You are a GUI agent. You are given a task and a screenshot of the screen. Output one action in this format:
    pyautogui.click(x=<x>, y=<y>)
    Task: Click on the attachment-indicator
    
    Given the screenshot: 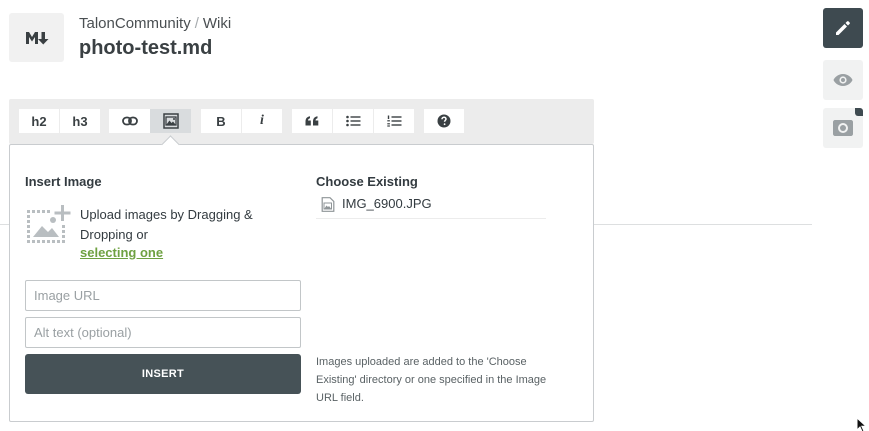 What is the action you would take?
    pyautogui.click(x=859, y=112)
    